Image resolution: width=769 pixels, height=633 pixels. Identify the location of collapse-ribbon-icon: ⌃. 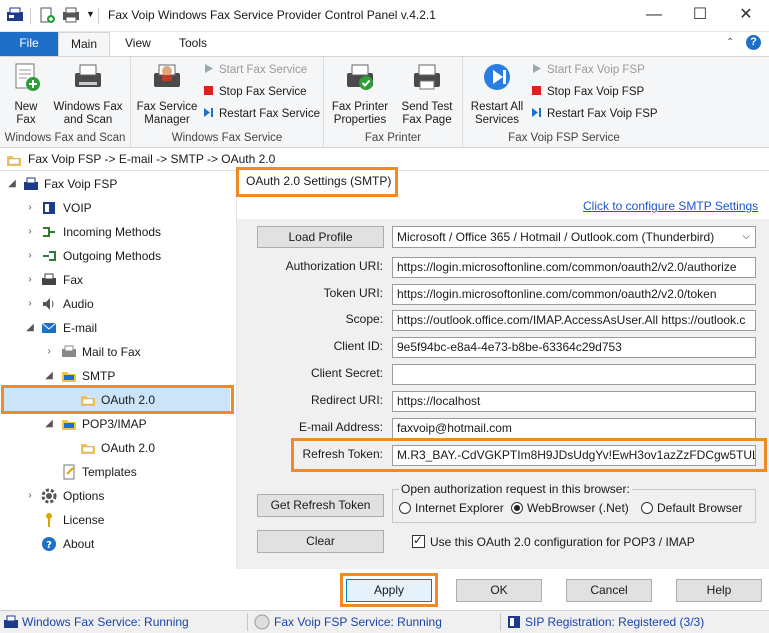
(730, 42).